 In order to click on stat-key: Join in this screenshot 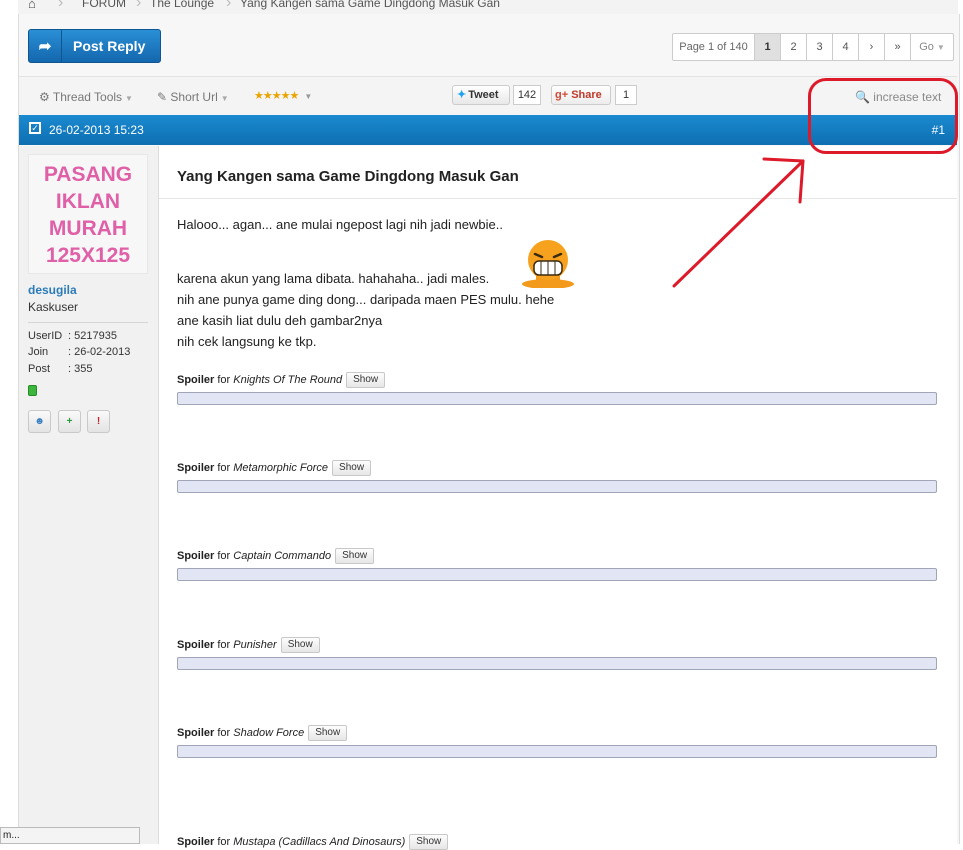, I will do `click(38, 352)`.